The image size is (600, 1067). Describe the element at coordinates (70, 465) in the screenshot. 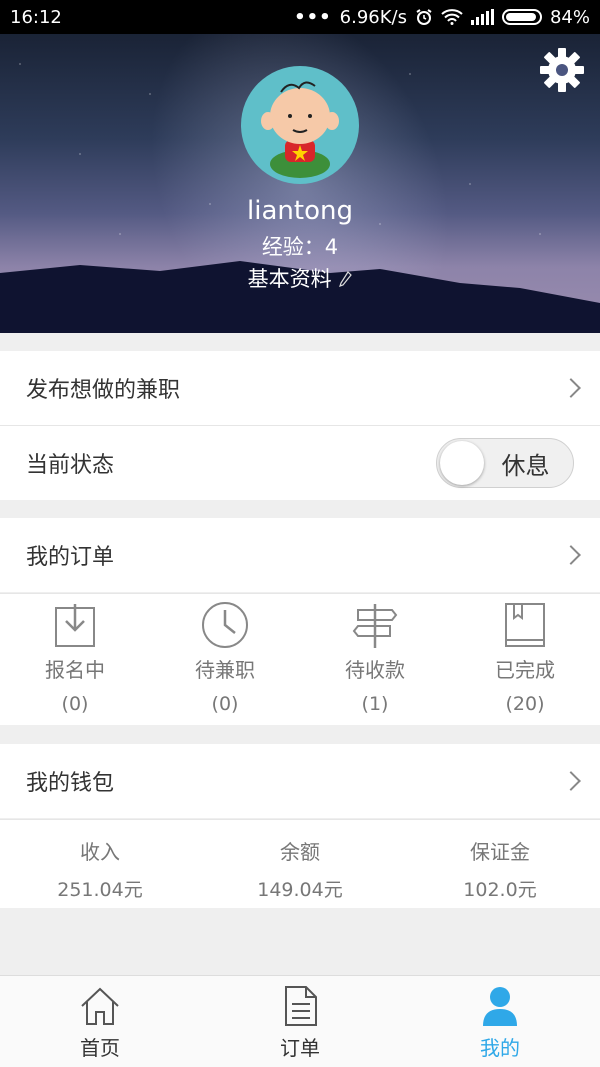

I see `current-status-label: 当前状态` at that location.